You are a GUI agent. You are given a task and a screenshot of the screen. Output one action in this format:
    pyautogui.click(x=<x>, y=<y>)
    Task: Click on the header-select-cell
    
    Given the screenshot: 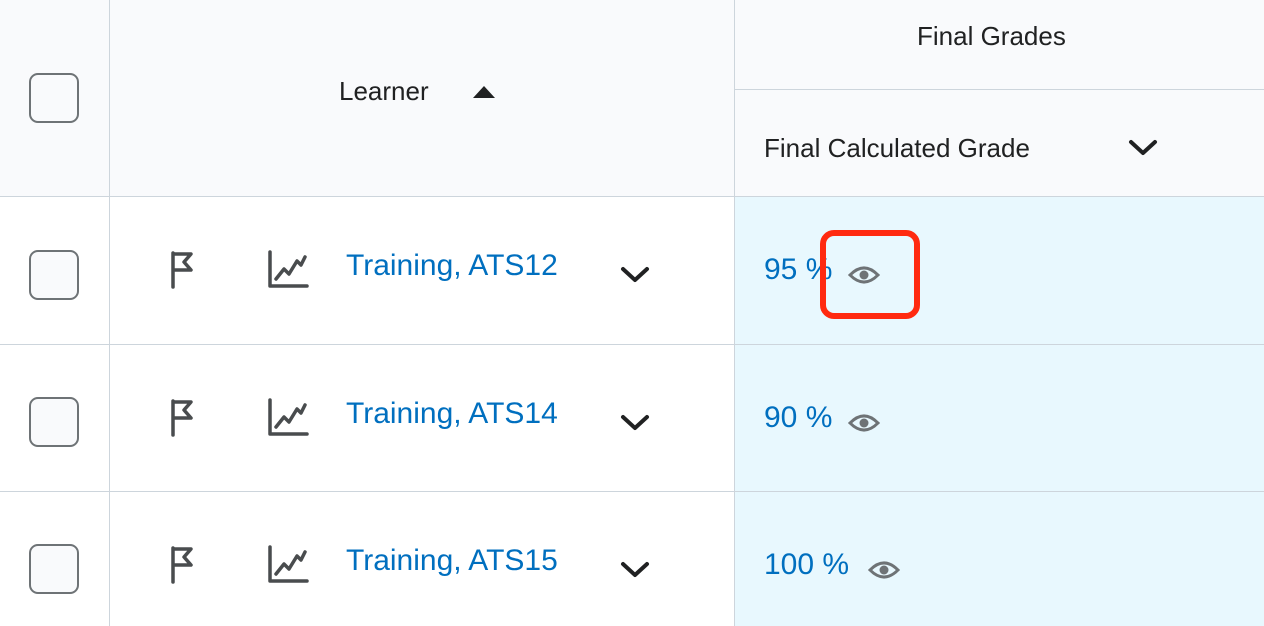 What is the action you would take?
    pyautogui.click(x=55, y=98)
    